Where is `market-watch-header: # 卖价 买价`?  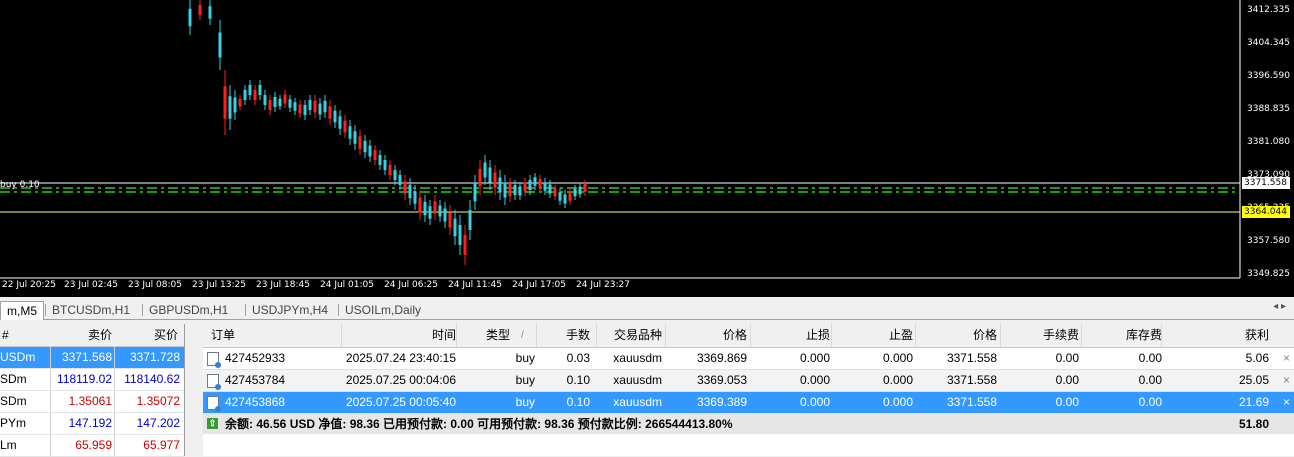
market-watch-header: # 卖价 买价 is located at coordinates (92, 335).